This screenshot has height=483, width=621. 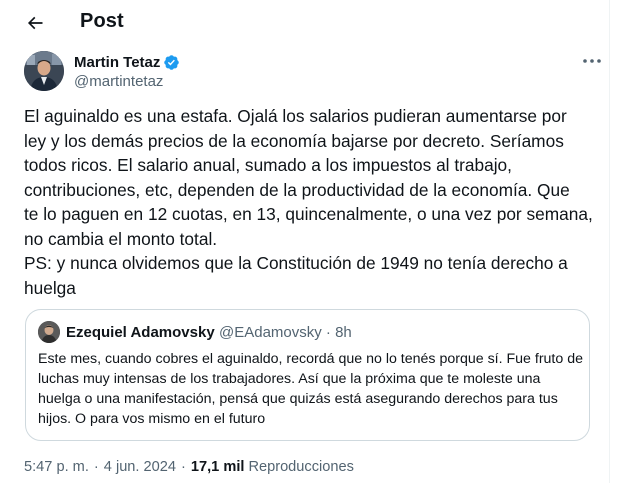 I want to click on quote-author-name: Ezequiel Adamovsky, so click(x=140, y=332).